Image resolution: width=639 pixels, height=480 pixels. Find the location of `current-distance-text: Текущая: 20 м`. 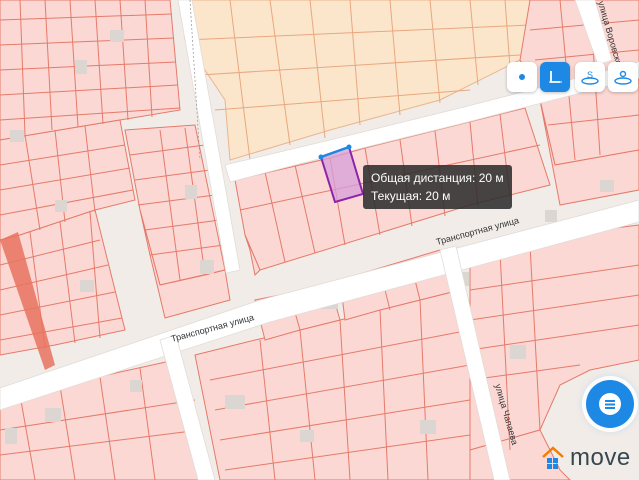

current-distance-text: Текущая: 20 м is located at coordinates (411, 196).